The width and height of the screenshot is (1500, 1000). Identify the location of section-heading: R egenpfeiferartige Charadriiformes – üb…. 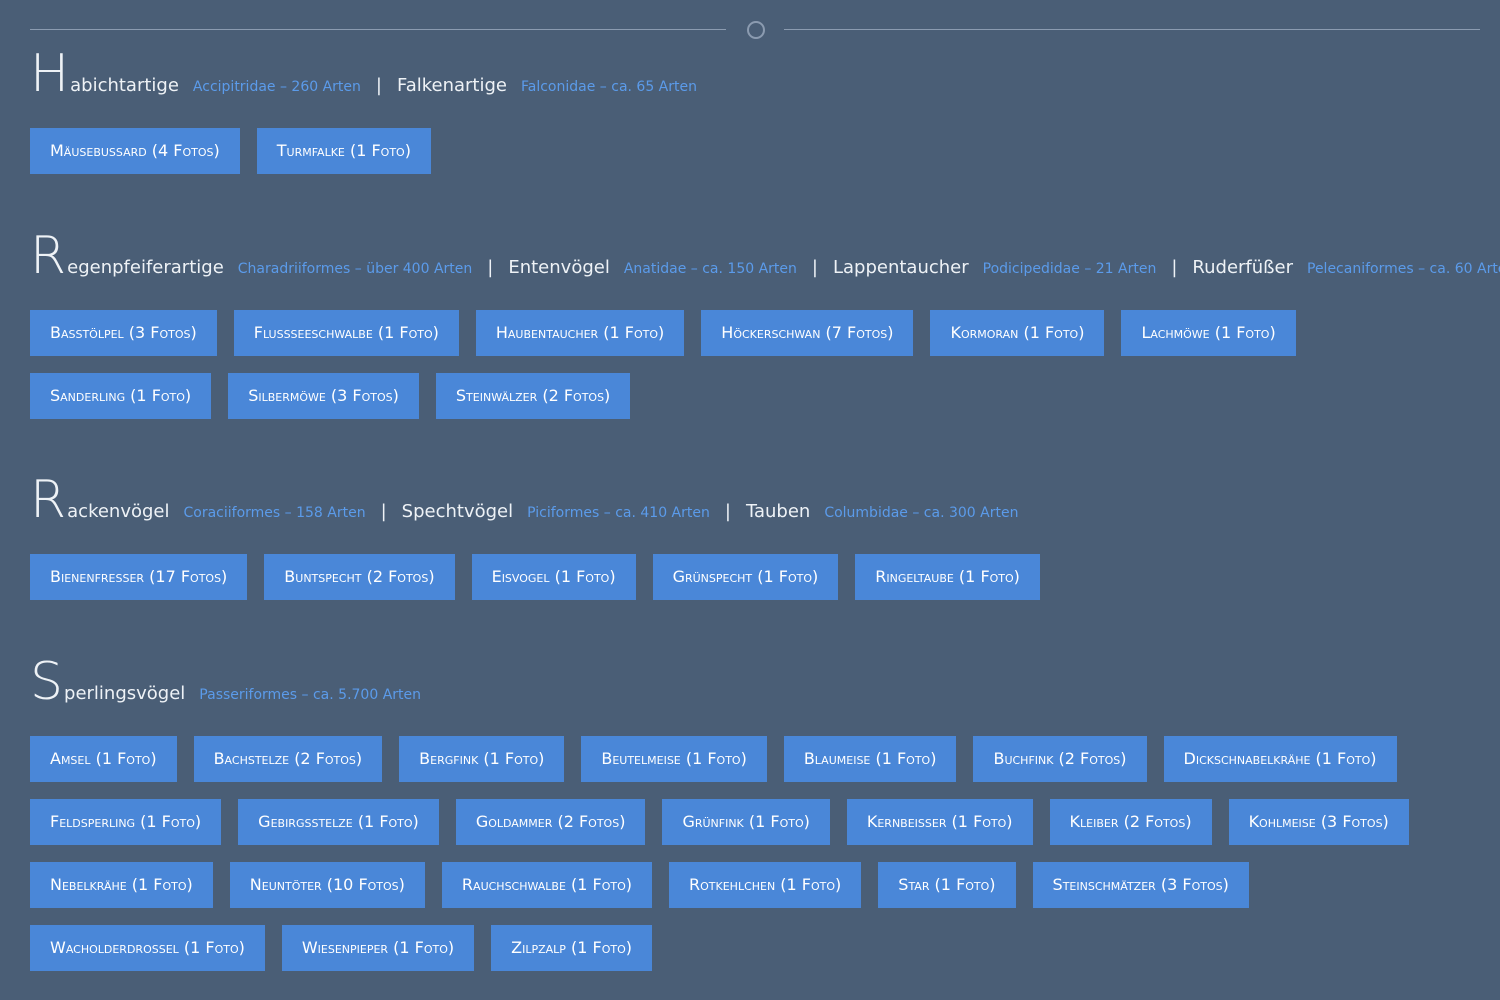
(765, 260).